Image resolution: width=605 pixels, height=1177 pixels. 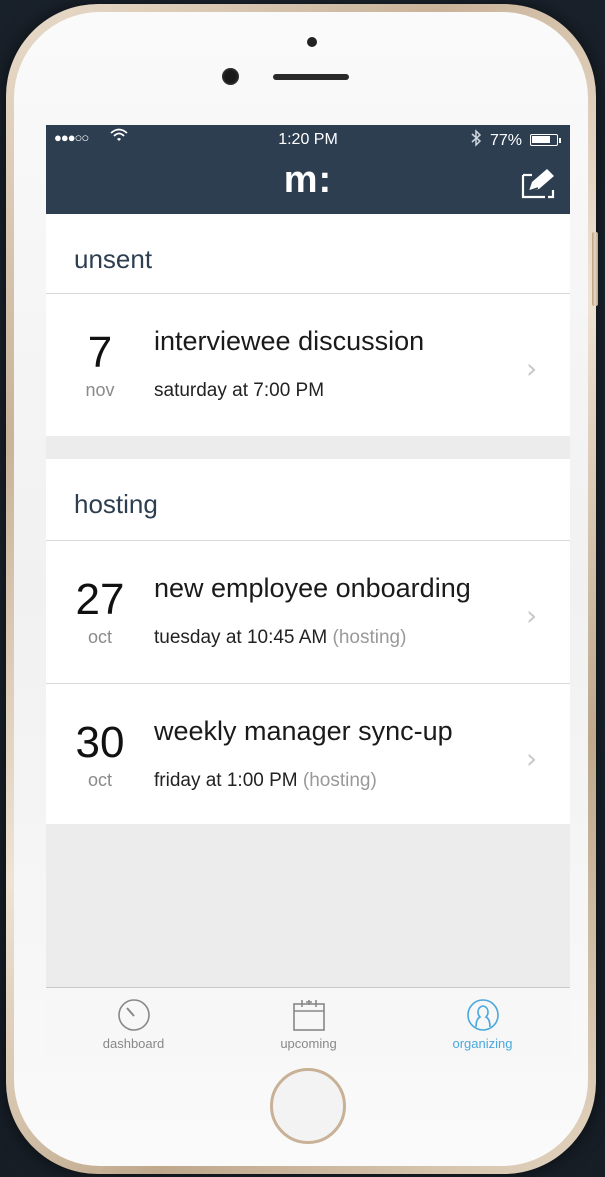 I want to click on tab-label: dashboard, so click(x=133, y=1043).